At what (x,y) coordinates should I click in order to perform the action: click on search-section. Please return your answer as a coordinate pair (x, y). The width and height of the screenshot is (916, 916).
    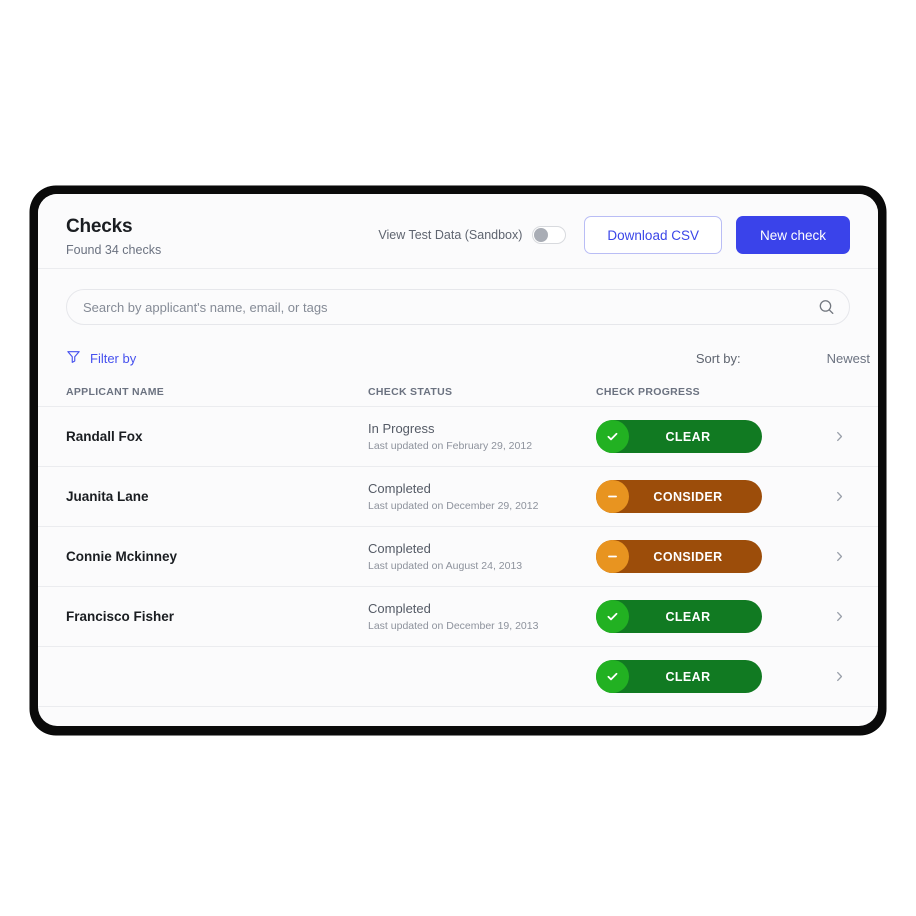
    Looking at the image, I should click on (458, 297).